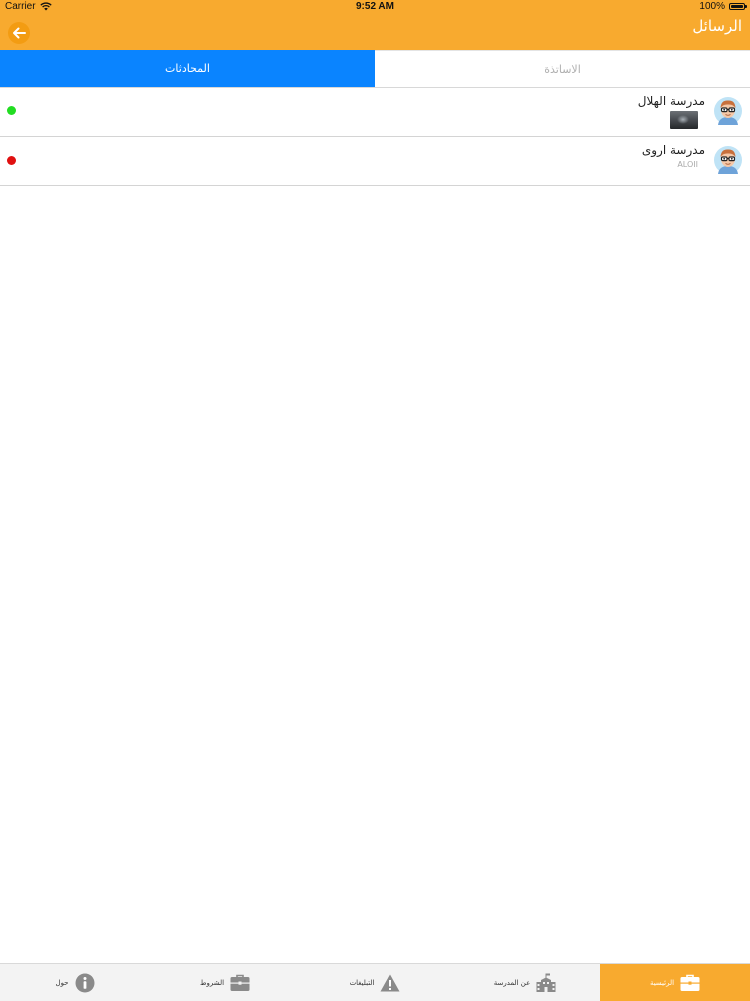 The image size is (750, 1001). I want to click on conversation-name: مدرسة الهلال, so click(671, 101).